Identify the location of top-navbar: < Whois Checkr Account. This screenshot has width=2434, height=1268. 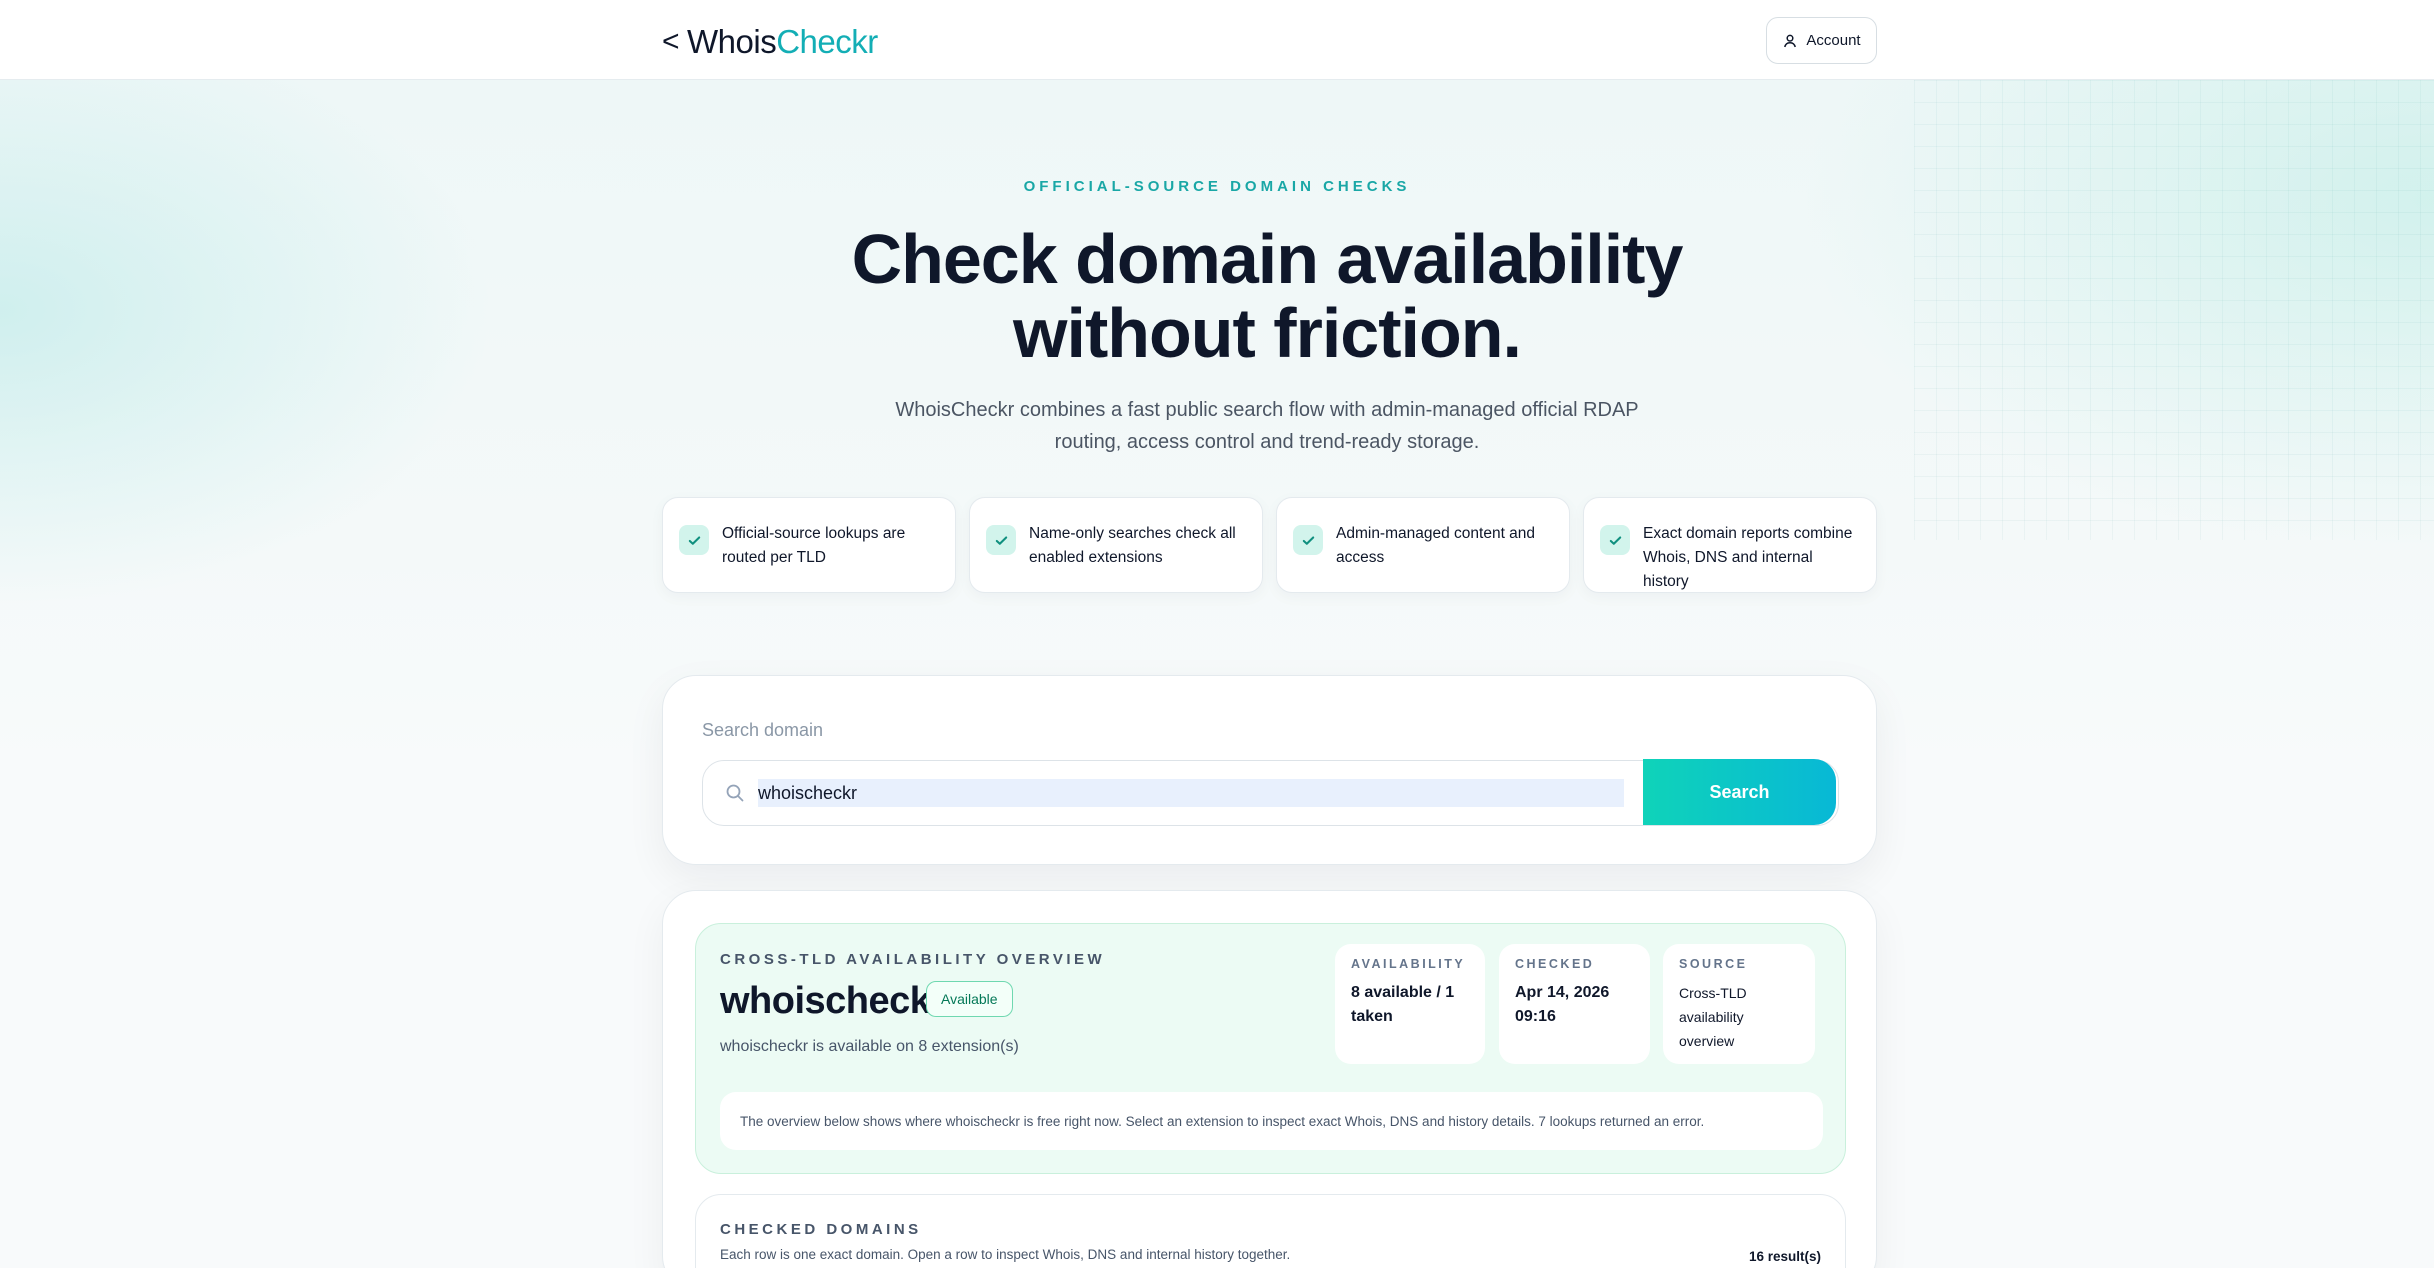
(1217, 40).